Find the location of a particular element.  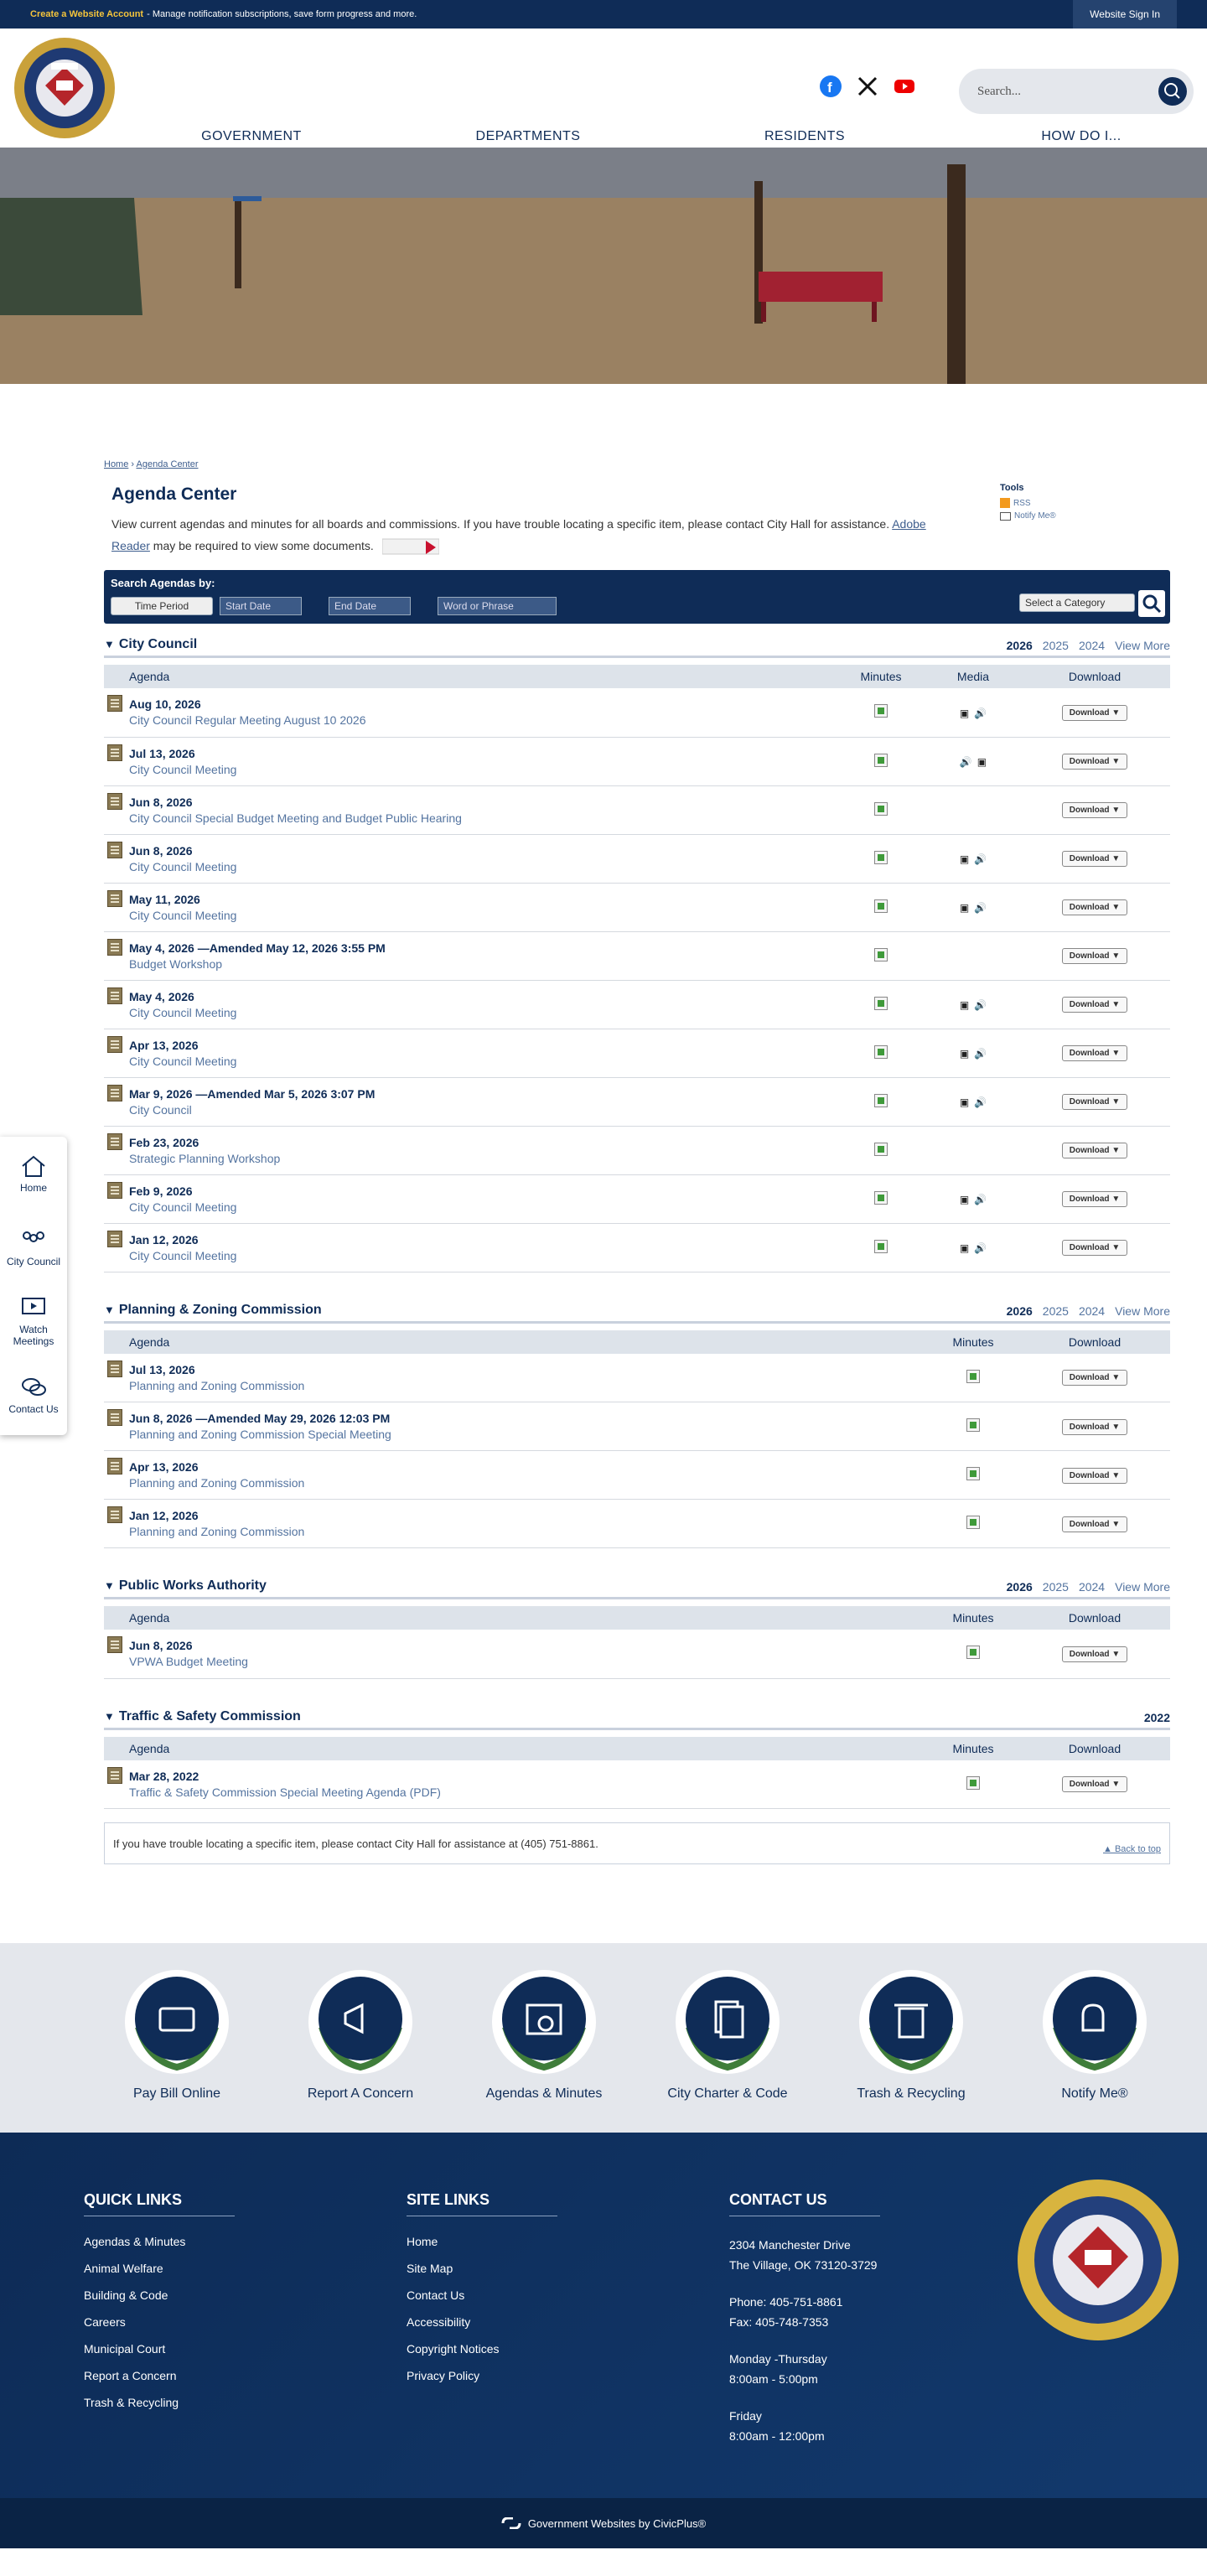

quick-link-trash-recycling: Trash & Recycling is located at coordinates (911, 2035).